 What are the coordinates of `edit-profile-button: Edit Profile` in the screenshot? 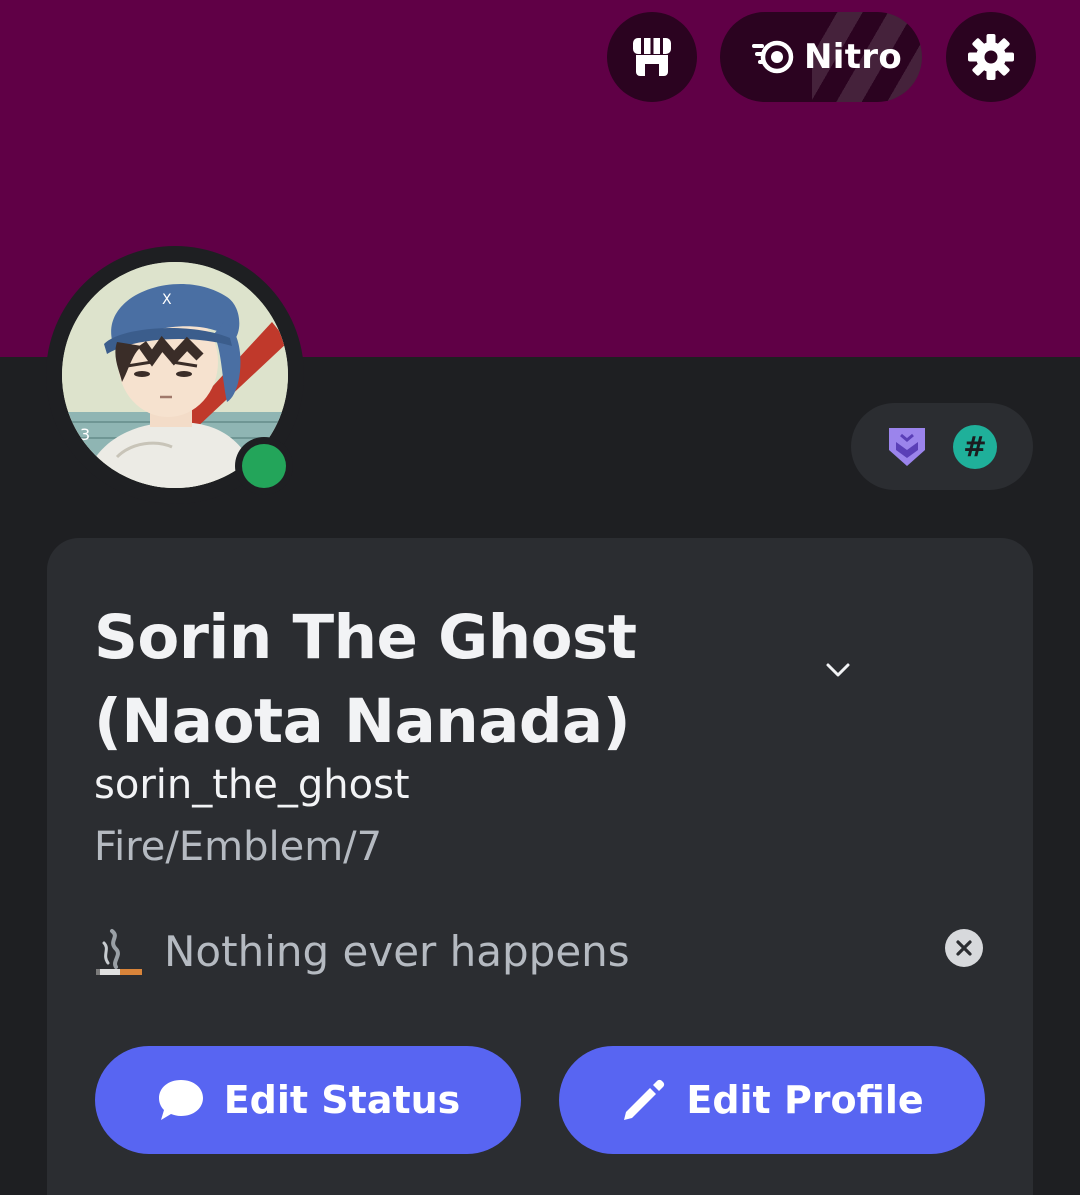 It's located at (772, 1100).